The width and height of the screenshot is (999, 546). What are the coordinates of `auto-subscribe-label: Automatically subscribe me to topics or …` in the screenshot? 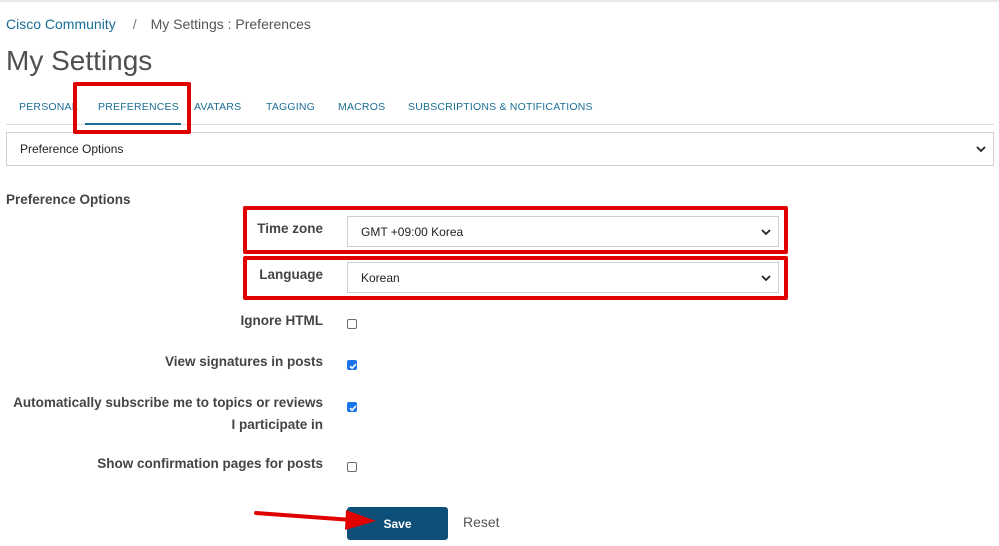 It's located at (161, 414).